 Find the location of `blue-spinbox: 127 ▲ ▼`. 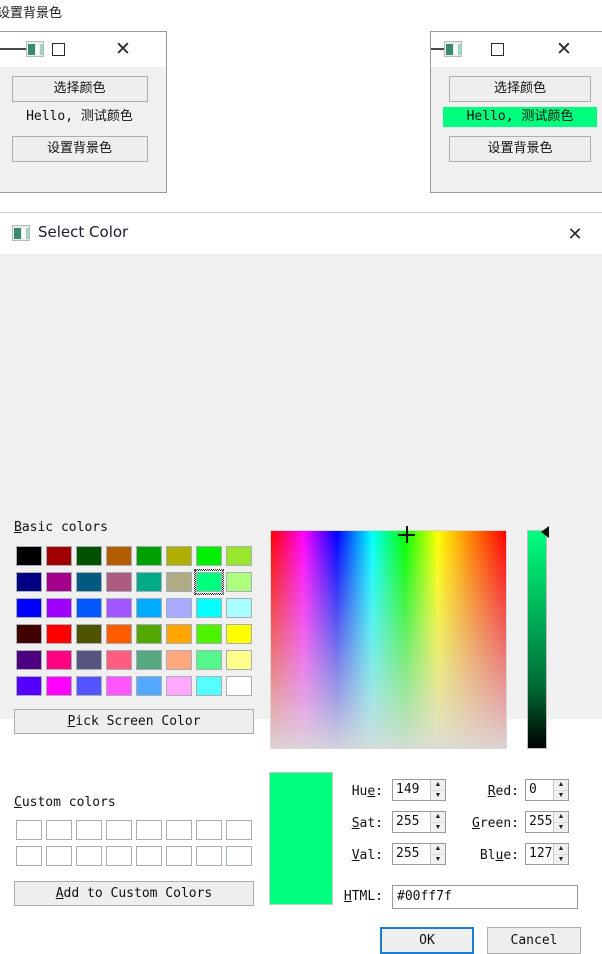

blue-spinbox: 127 ▲ ▼ is located at coordinates (547, 854).